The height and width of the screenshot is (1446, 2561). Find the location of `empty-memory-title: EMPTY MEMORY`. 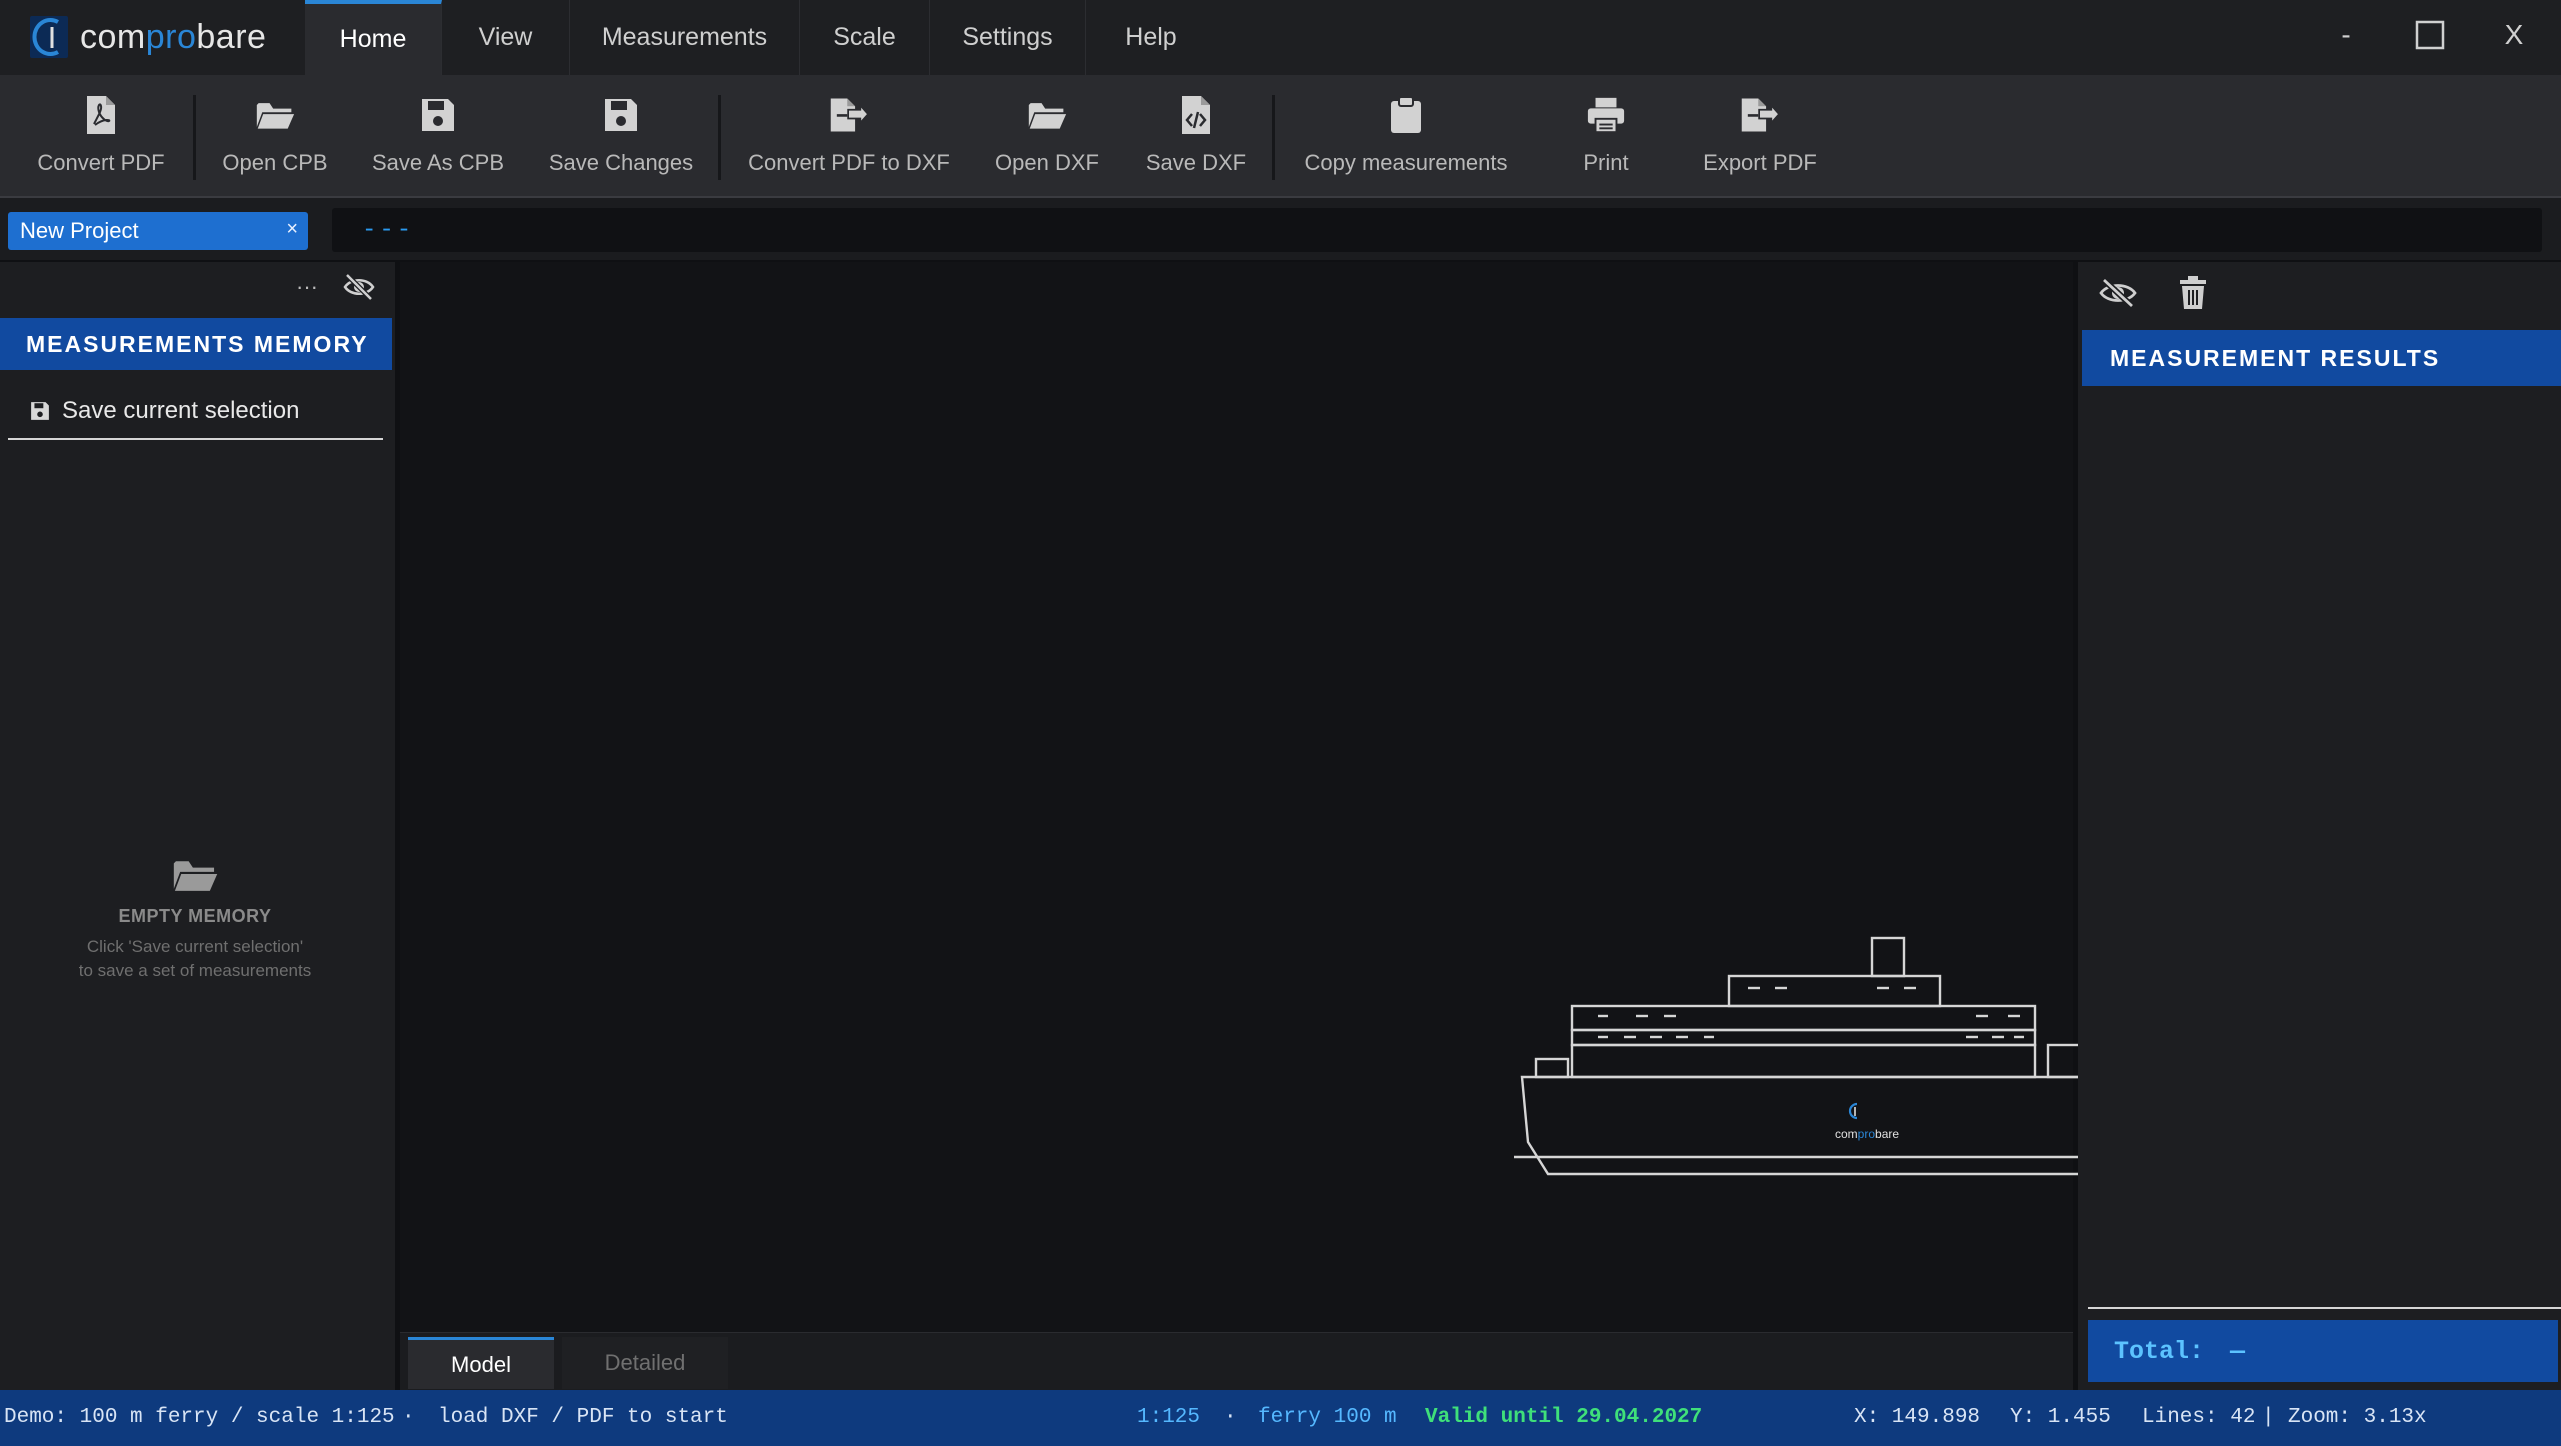

empty-memory-title: EMPTY MEMORY is located at coordinates (195, 916).